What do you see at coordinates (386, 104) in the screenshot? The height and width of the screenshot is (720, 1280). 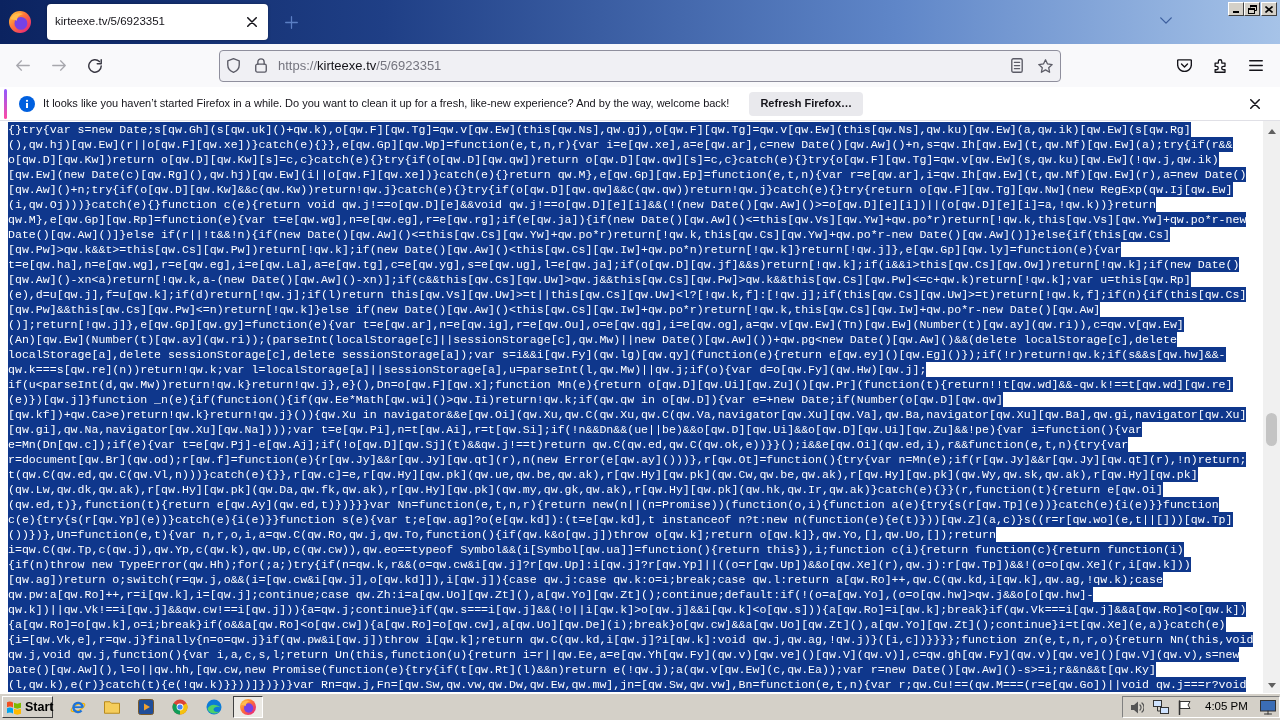 I see `notification-message: It looks like you haven’t started Firefox in a while. Do you want to clean it up for a fresh, like-new experience? And by the way, welcome back!` at bounding box center [386, 104].